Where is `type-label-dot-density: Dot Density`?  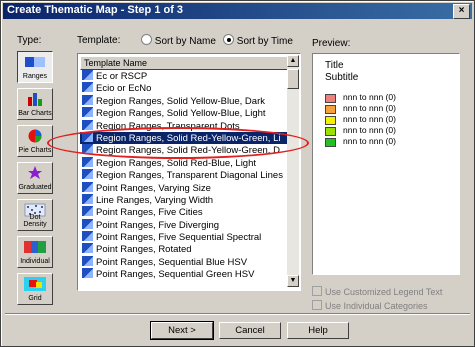
type-label-dot-density: Dot Density is located at coordinates (35, 221).